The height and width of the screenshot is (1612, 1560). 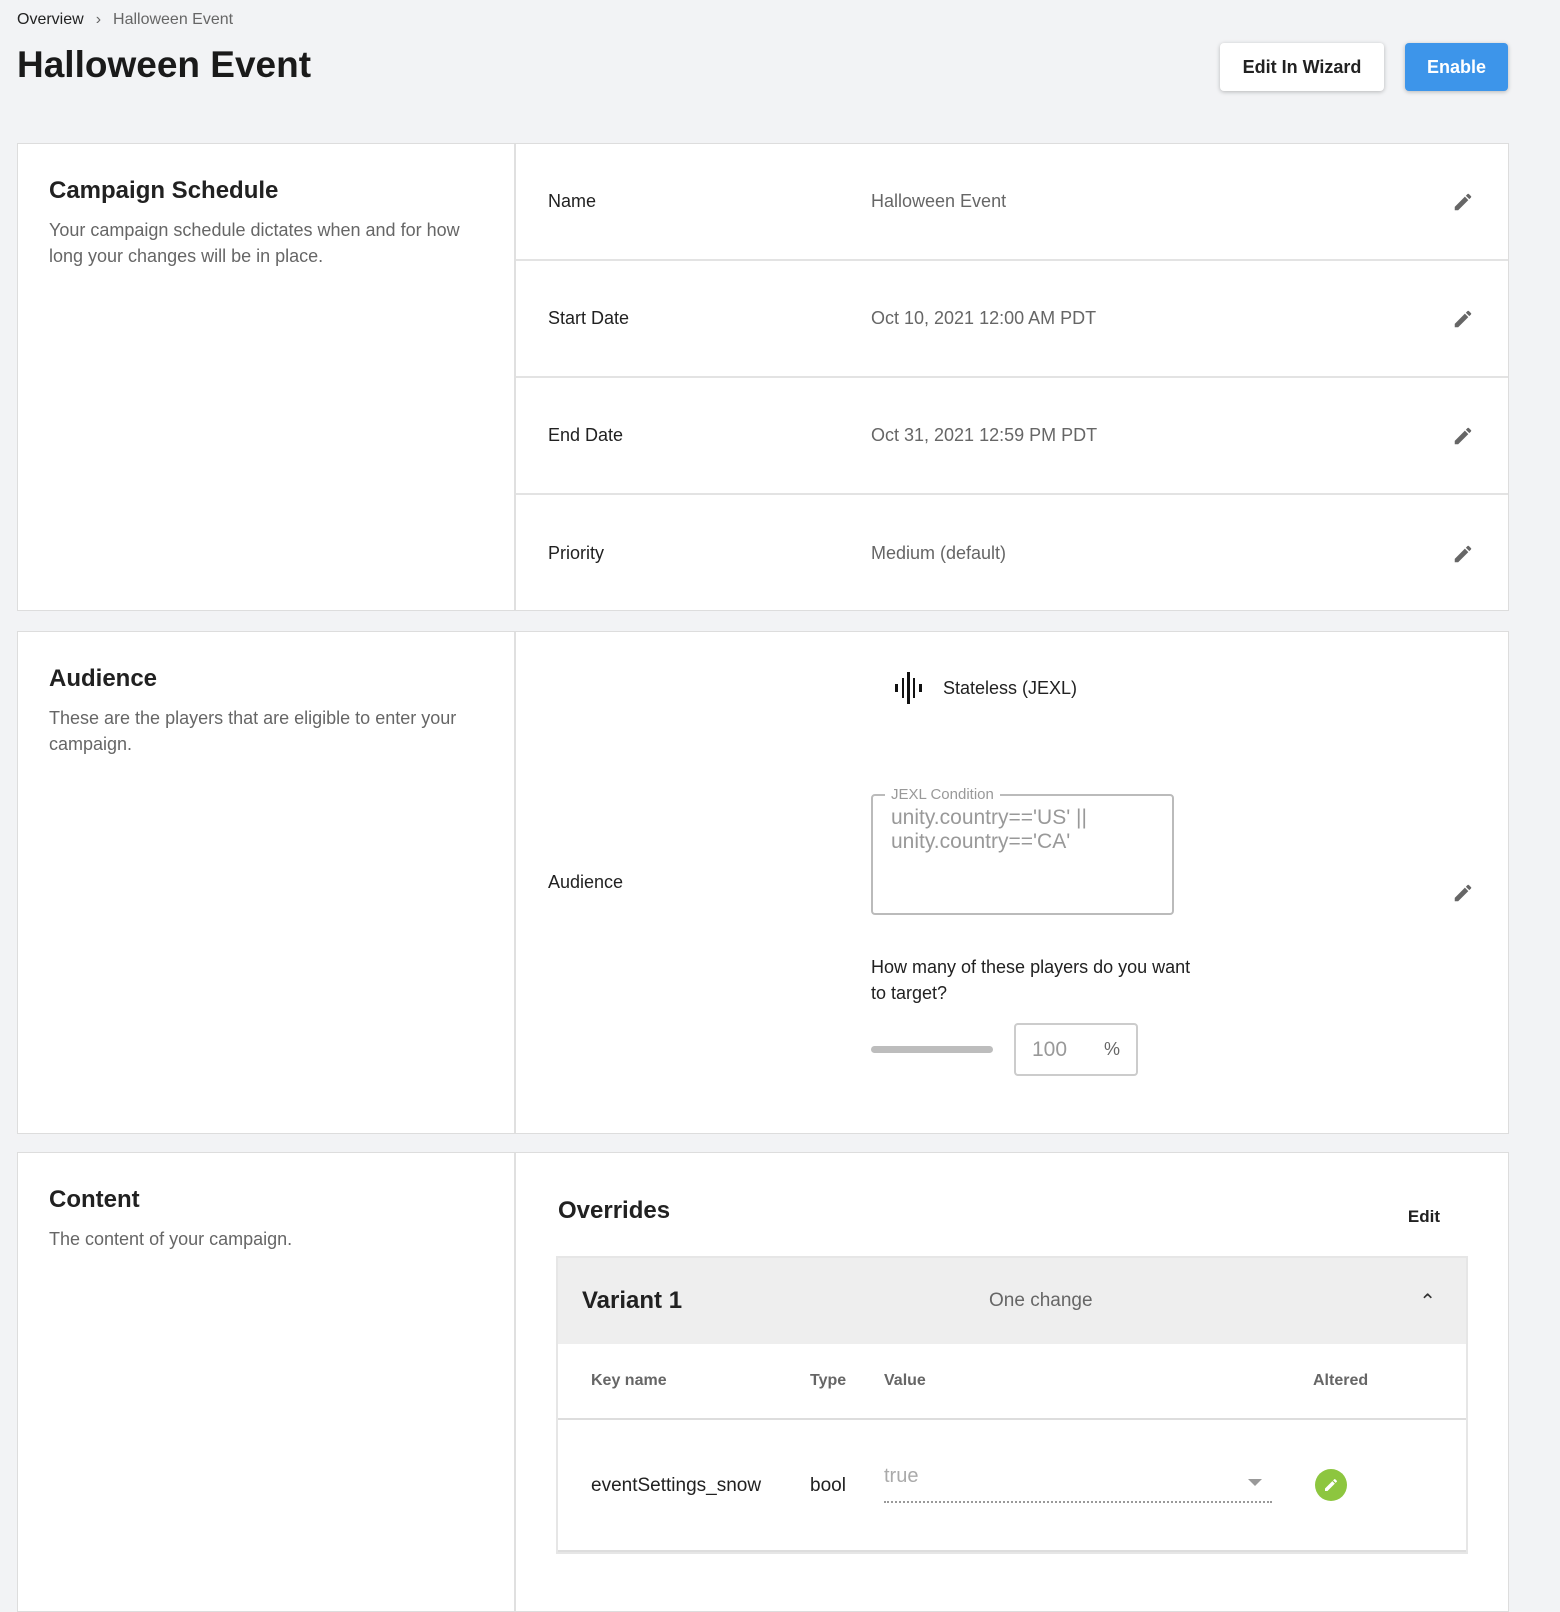 What do you see at coordinates (586, 435) in the screenshot?
I see `row-label: End Date` at bounding box center [586, 435].